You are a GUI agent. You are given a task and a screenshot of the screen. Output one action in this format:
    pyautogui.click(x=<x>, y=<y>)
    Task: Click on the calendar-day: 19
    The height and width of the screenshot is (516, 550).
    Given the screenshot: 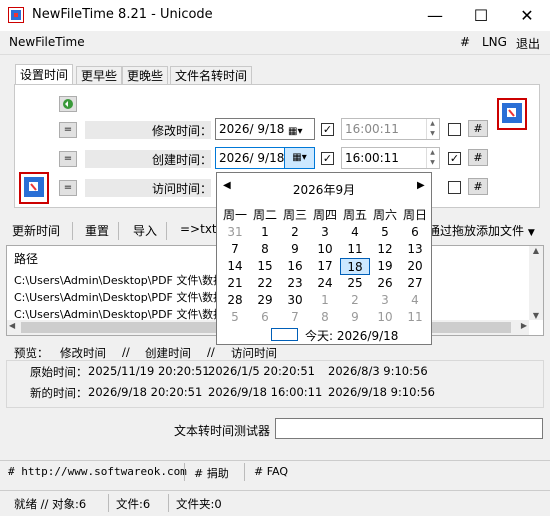 What is the action you would take?
    pyautogui.click(x=385, y=266)
    